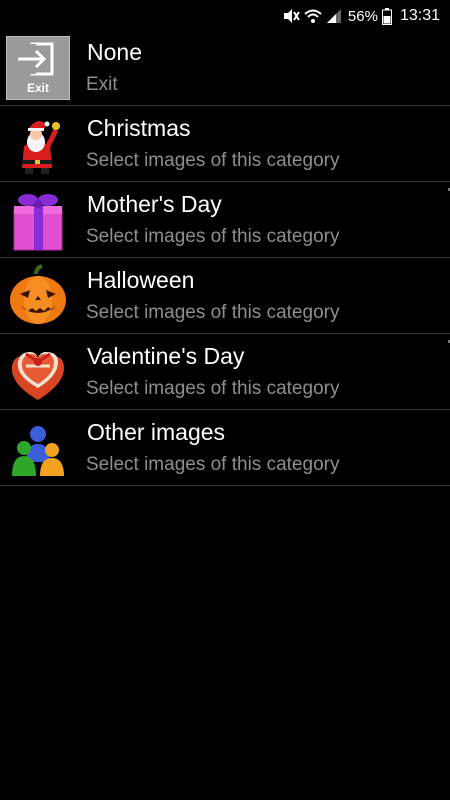  I want to click on list-item-title: None, so click(114, 52).